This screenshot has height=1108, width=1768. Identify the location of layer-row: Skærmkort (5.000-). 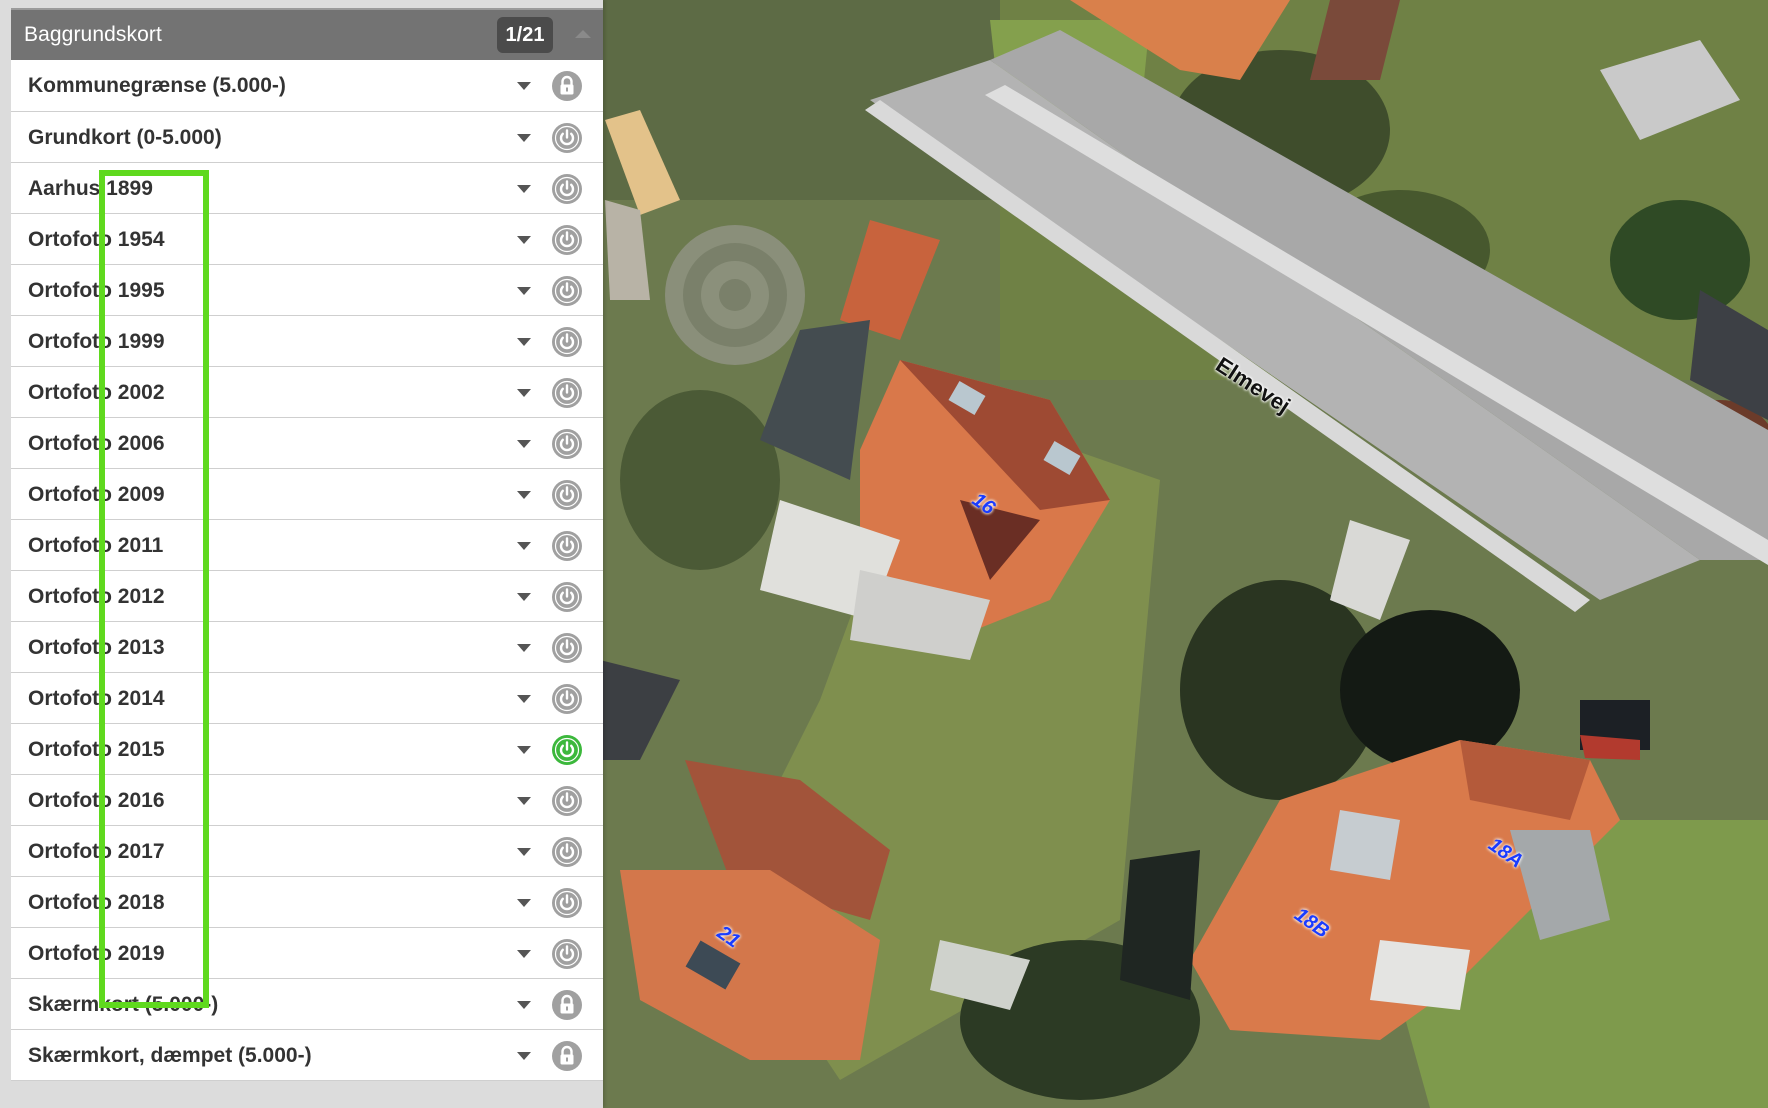
(307, 1004).